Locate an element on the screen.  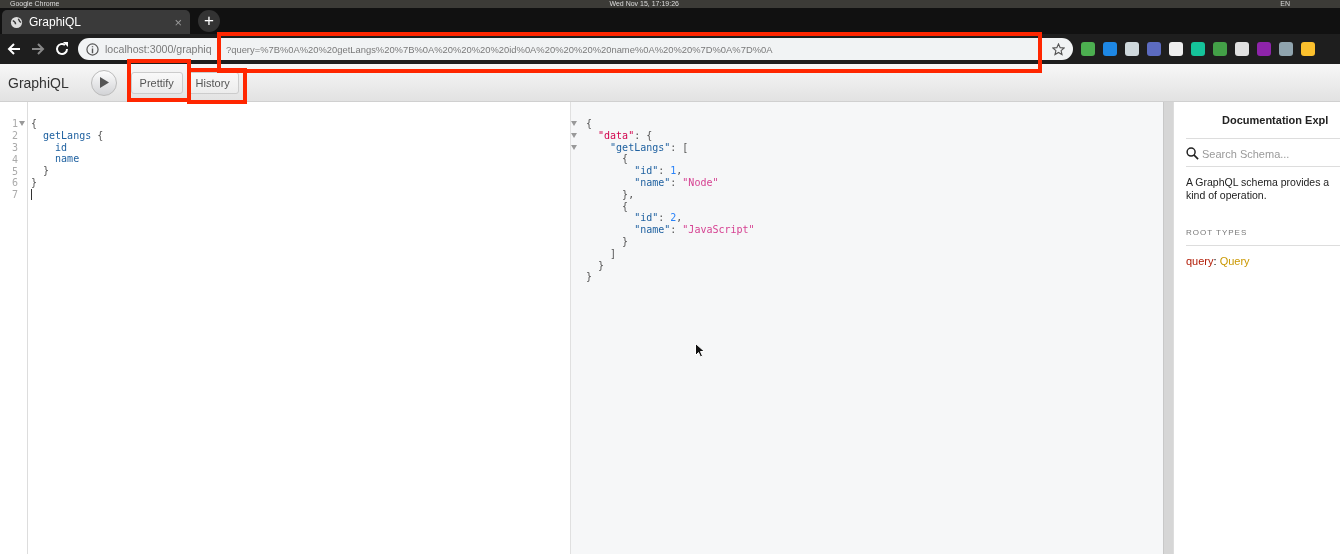
url-text: ?query=%7B%0A%20%20getLangs%20%7B%0A%20%20%20%20id%0A%20%20%20%20name%0A%20%20%7D%0A%7D%0A is located at coordinates (500, 49).